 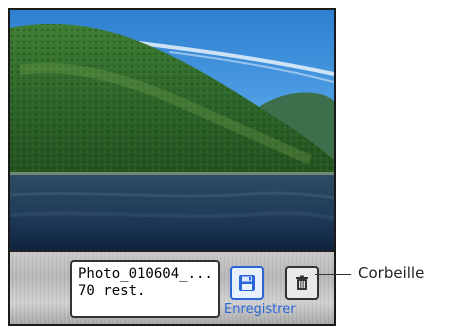 I want to click on save-button, so click(x=247, y=283).